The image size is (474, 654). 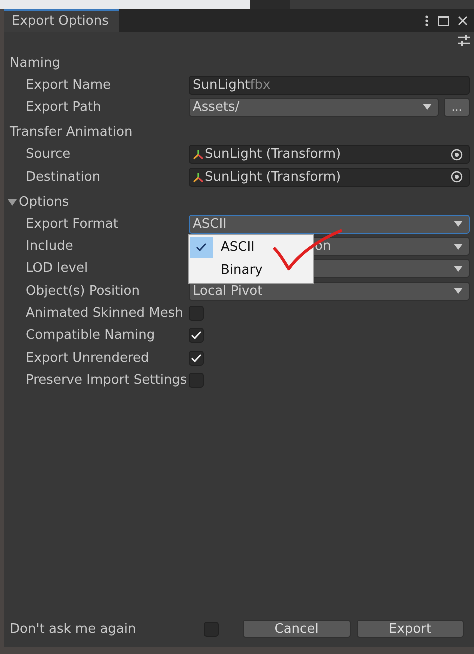 What do you see at coordinates (61, 20) in the screenshot?
I see `window-tab: Export Options` at bounding box center [61, 20].